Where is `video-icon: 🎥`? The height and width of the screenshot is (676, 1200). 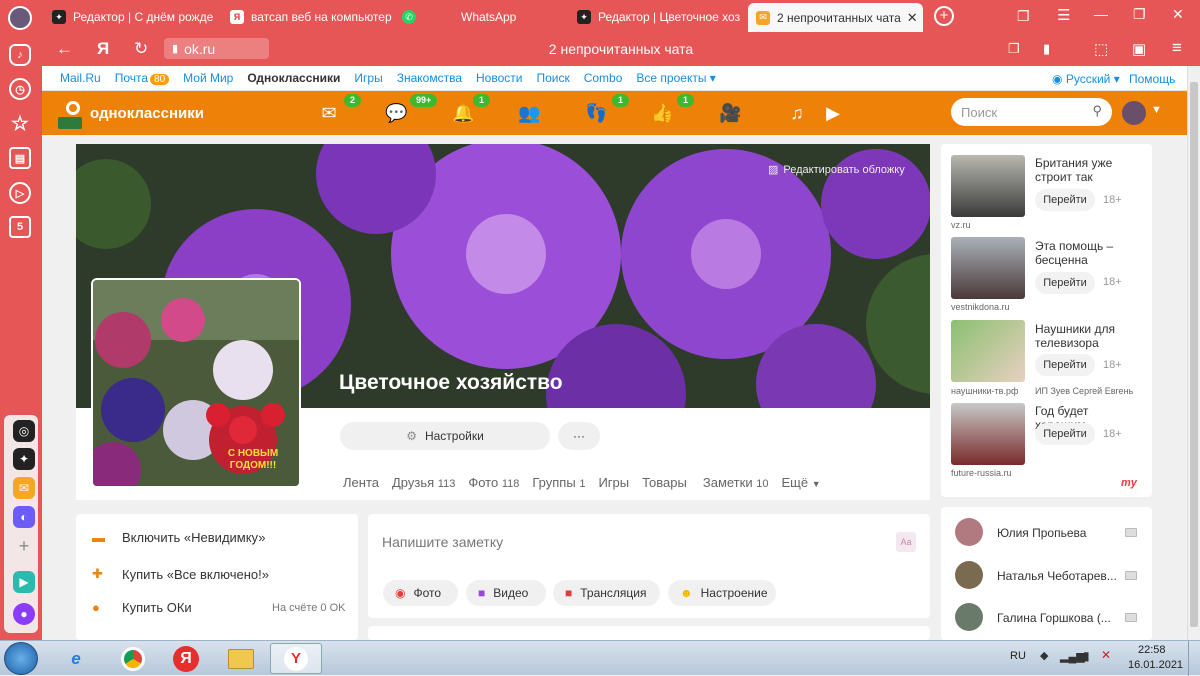
video-icon: 🎥 is located at coordinates (730, 113).